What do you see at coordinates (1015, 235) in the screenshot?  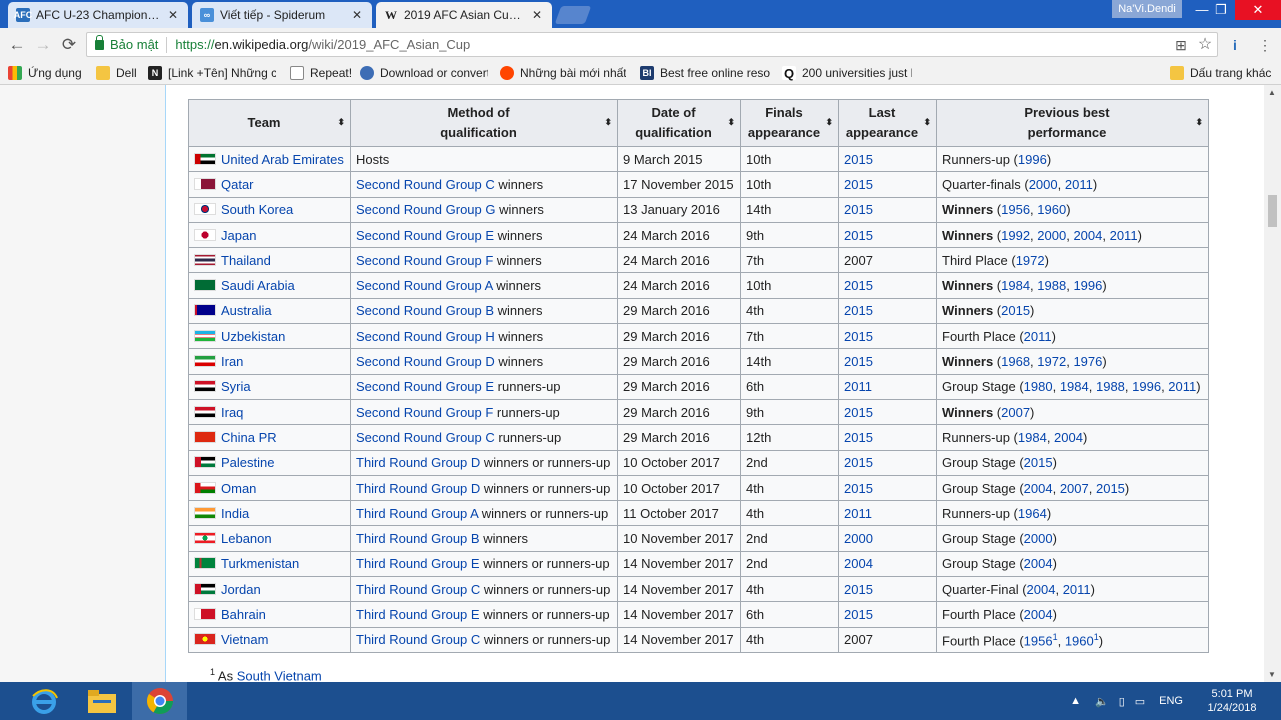 I see `year-link: 1992` at bounding box center [1015, 235].